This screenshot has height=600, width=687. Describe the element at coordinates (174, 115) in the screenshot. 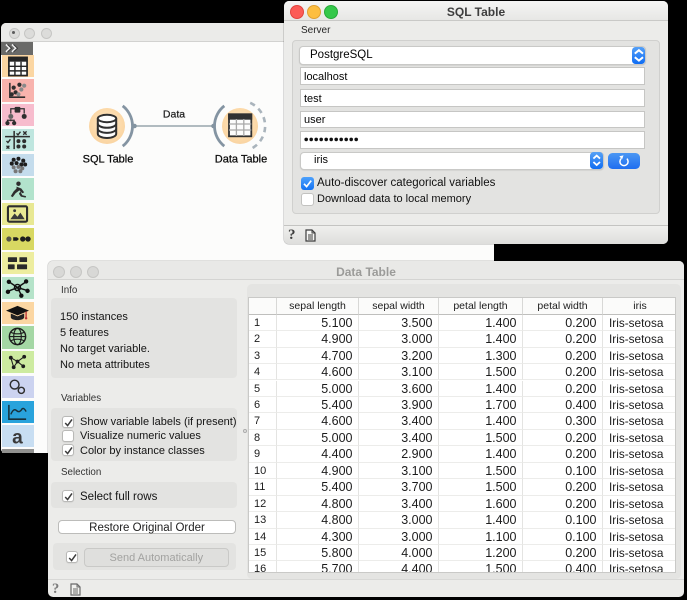

I see `svg-text: Data` at that location.